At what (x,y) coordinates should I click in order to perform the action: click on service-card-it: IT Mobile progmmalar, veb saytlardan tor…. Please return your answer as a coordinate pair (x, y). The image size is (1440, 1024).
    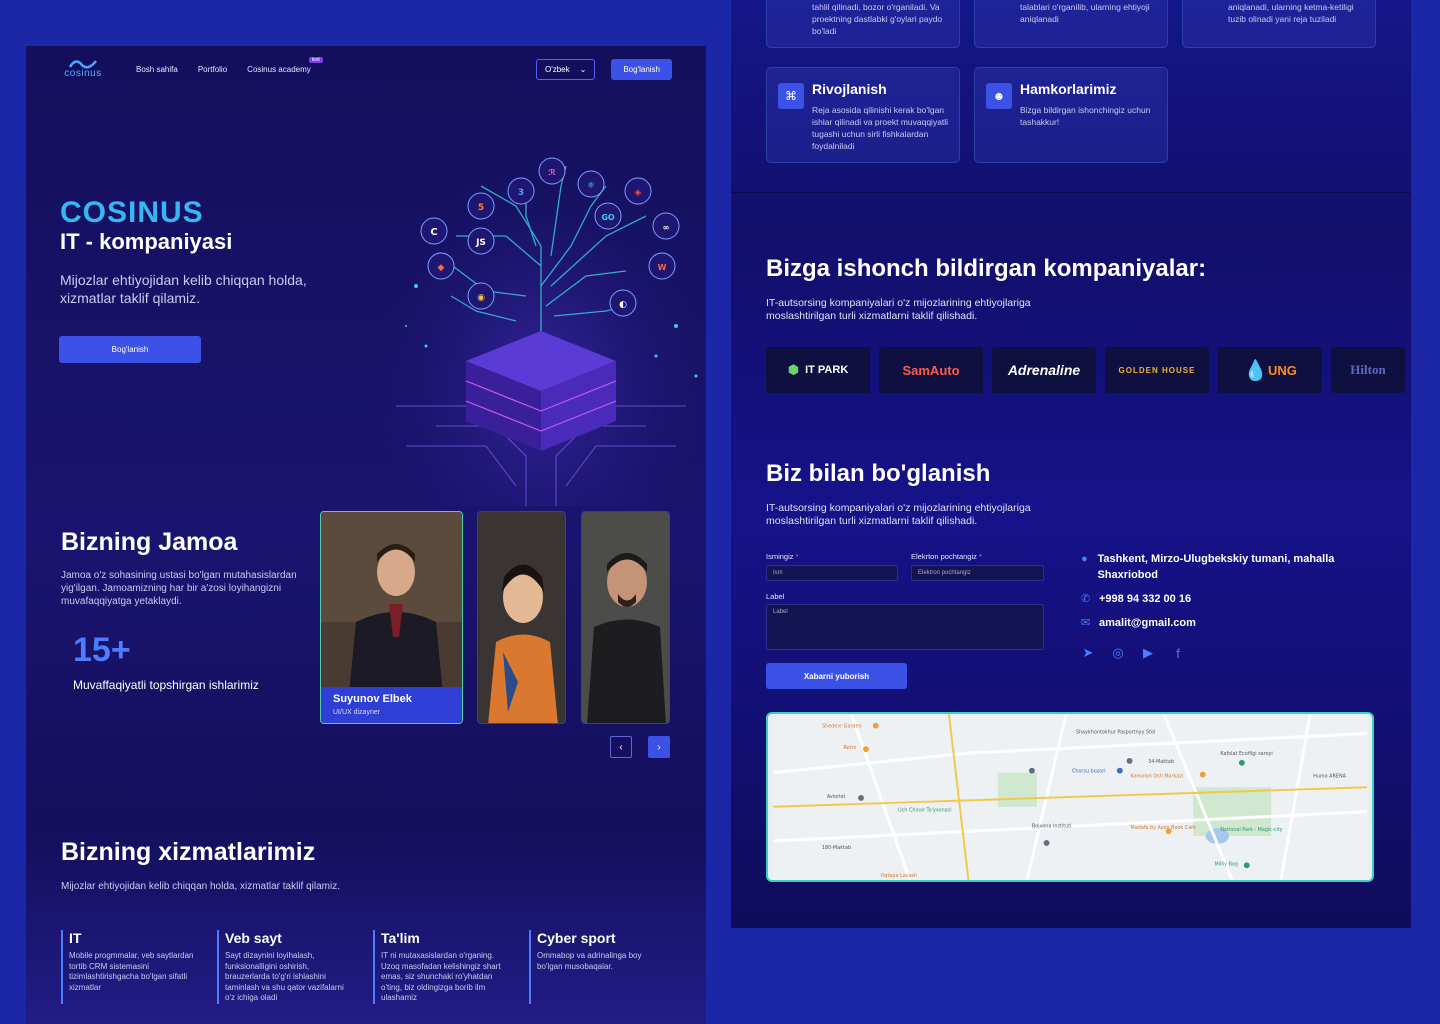
    Looking at the image, I should click on (139, 967).